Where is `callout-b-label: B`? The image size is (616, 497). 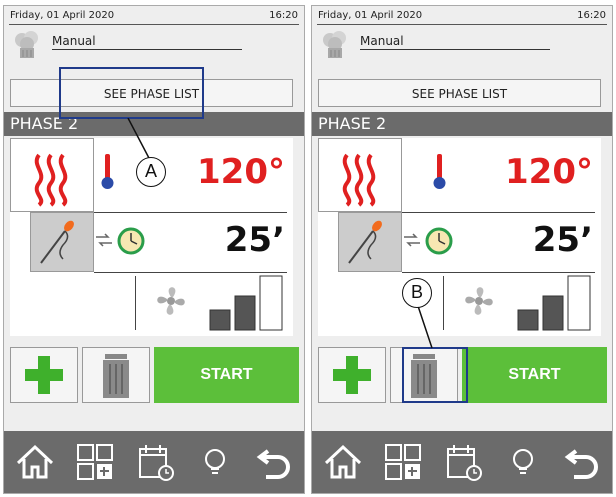
callout-b-label: B is located at coordinates (417, 293).